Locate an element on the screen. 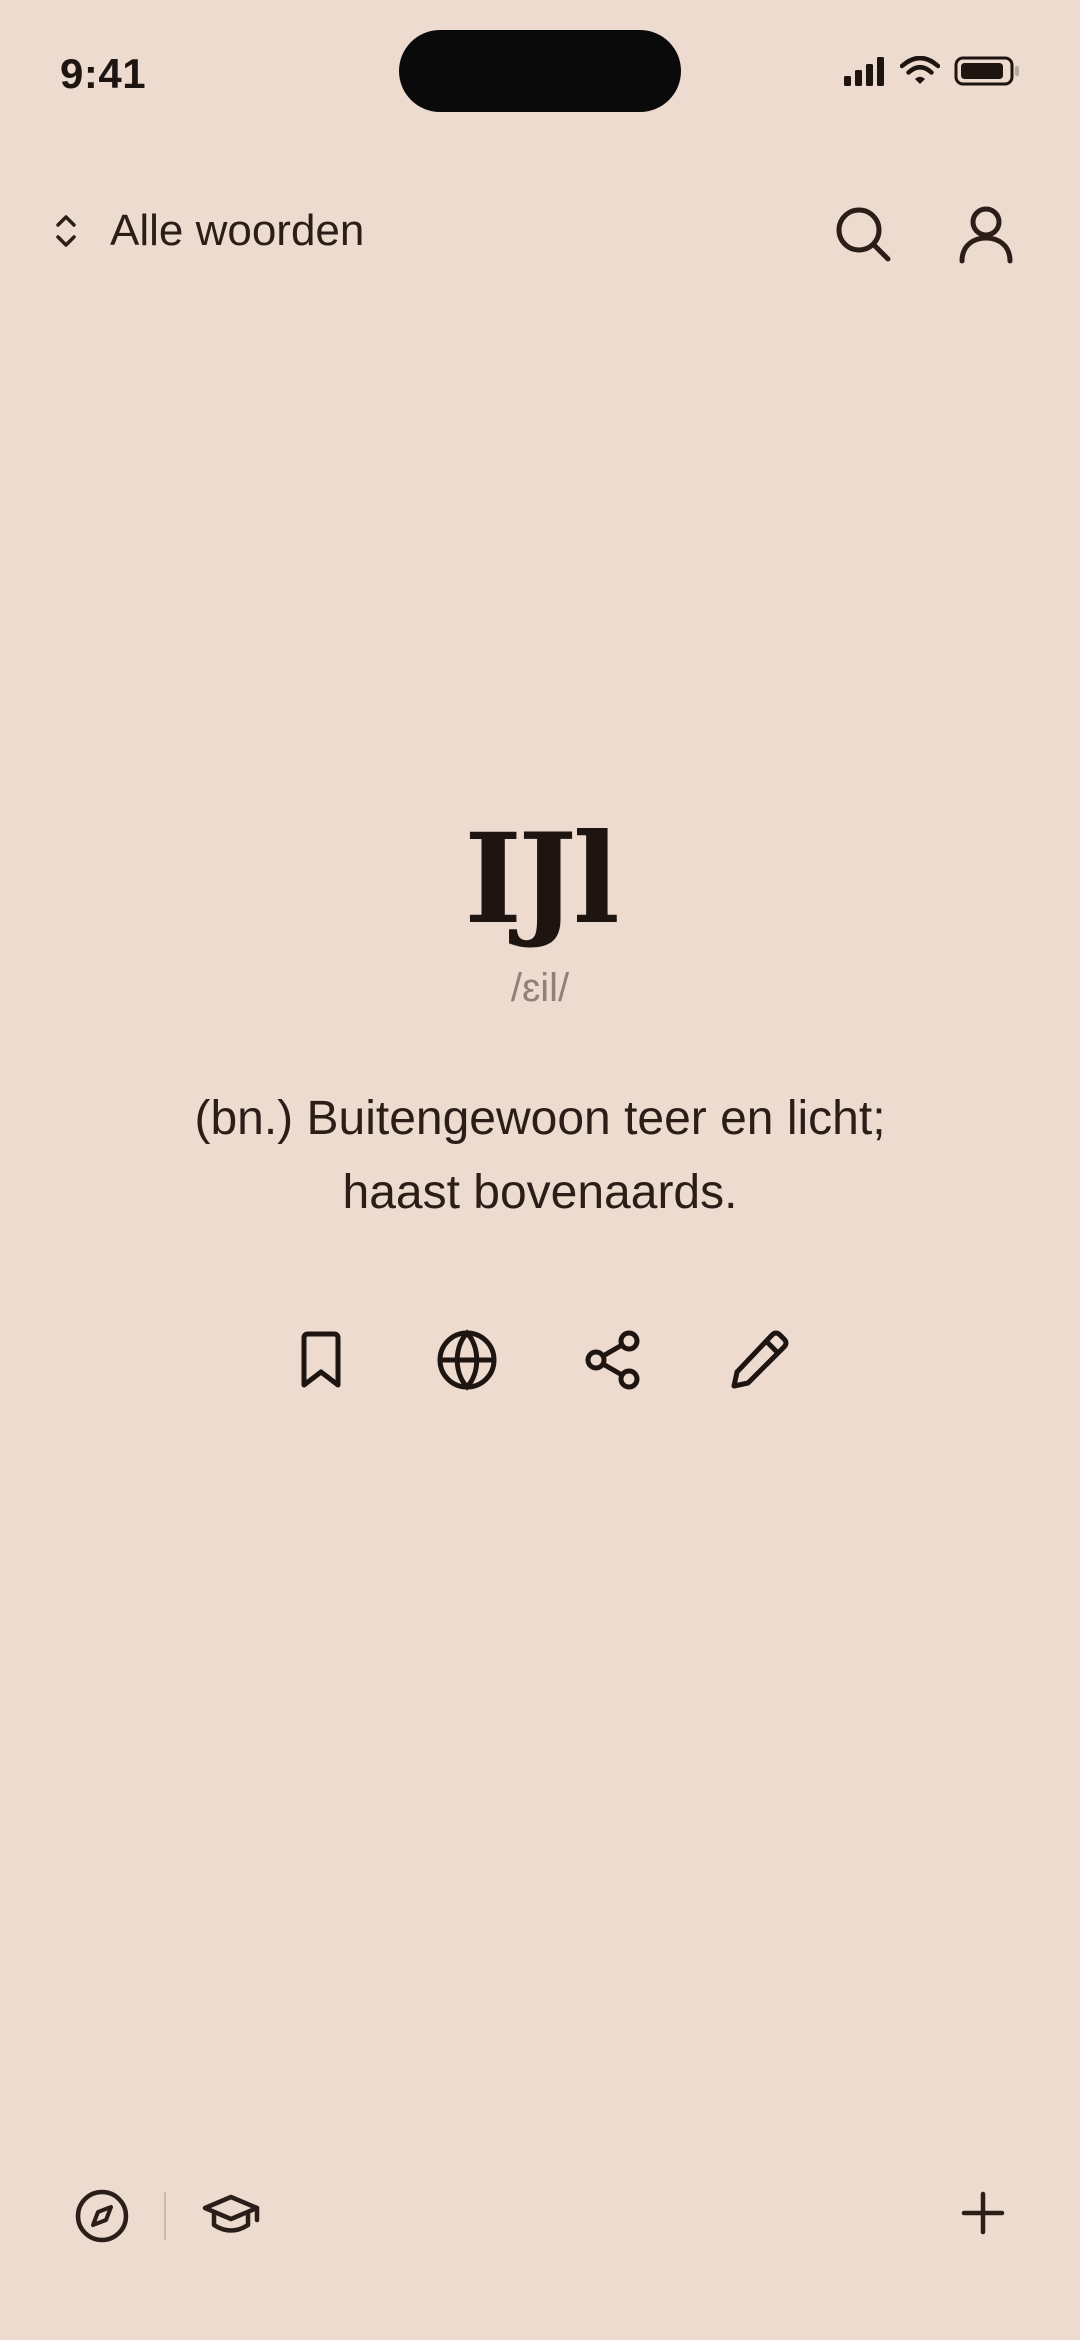 This screenshot has width=1080, height=2340. bookmark-icon is located at coordinates (321, 1360).